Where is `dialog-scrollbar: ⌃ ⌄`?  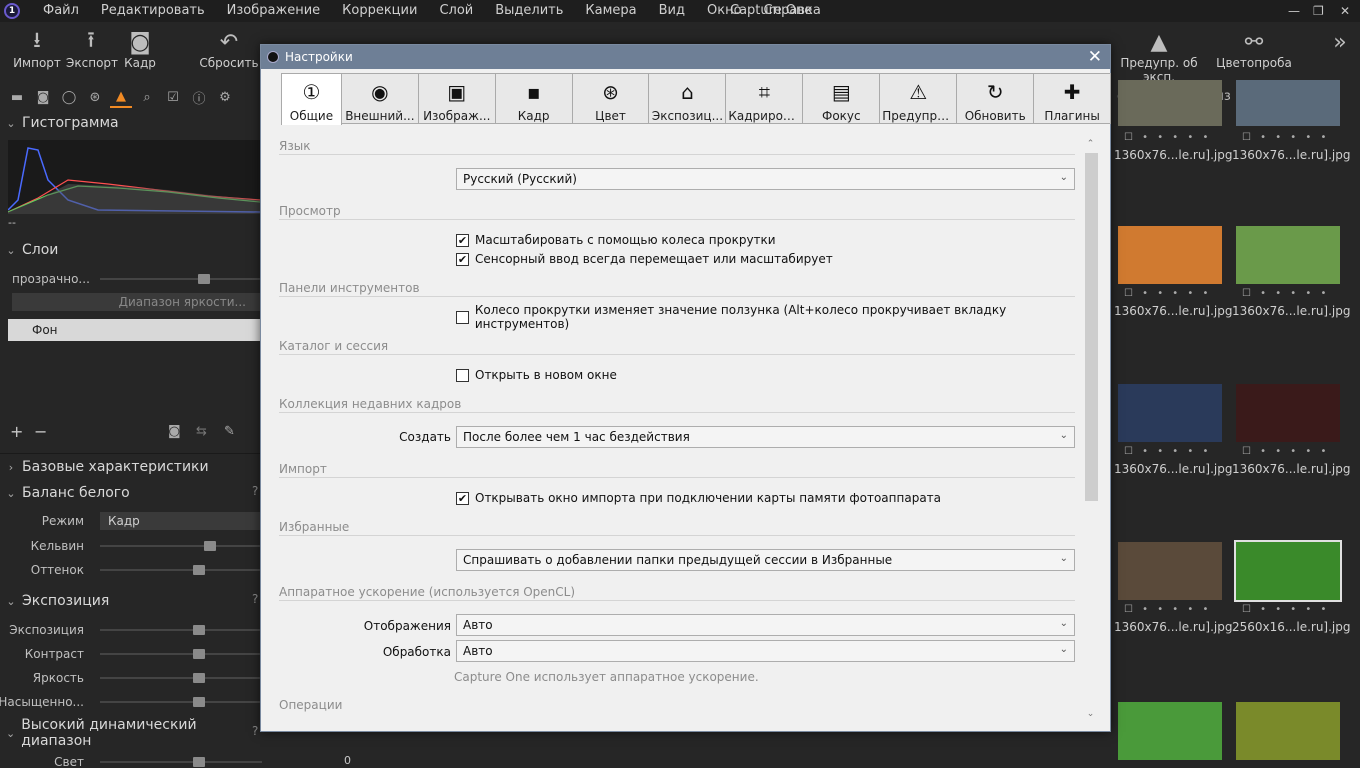
dialog-scrollbar: ⌃ ⌄ is located at coordinates (1090, 429).